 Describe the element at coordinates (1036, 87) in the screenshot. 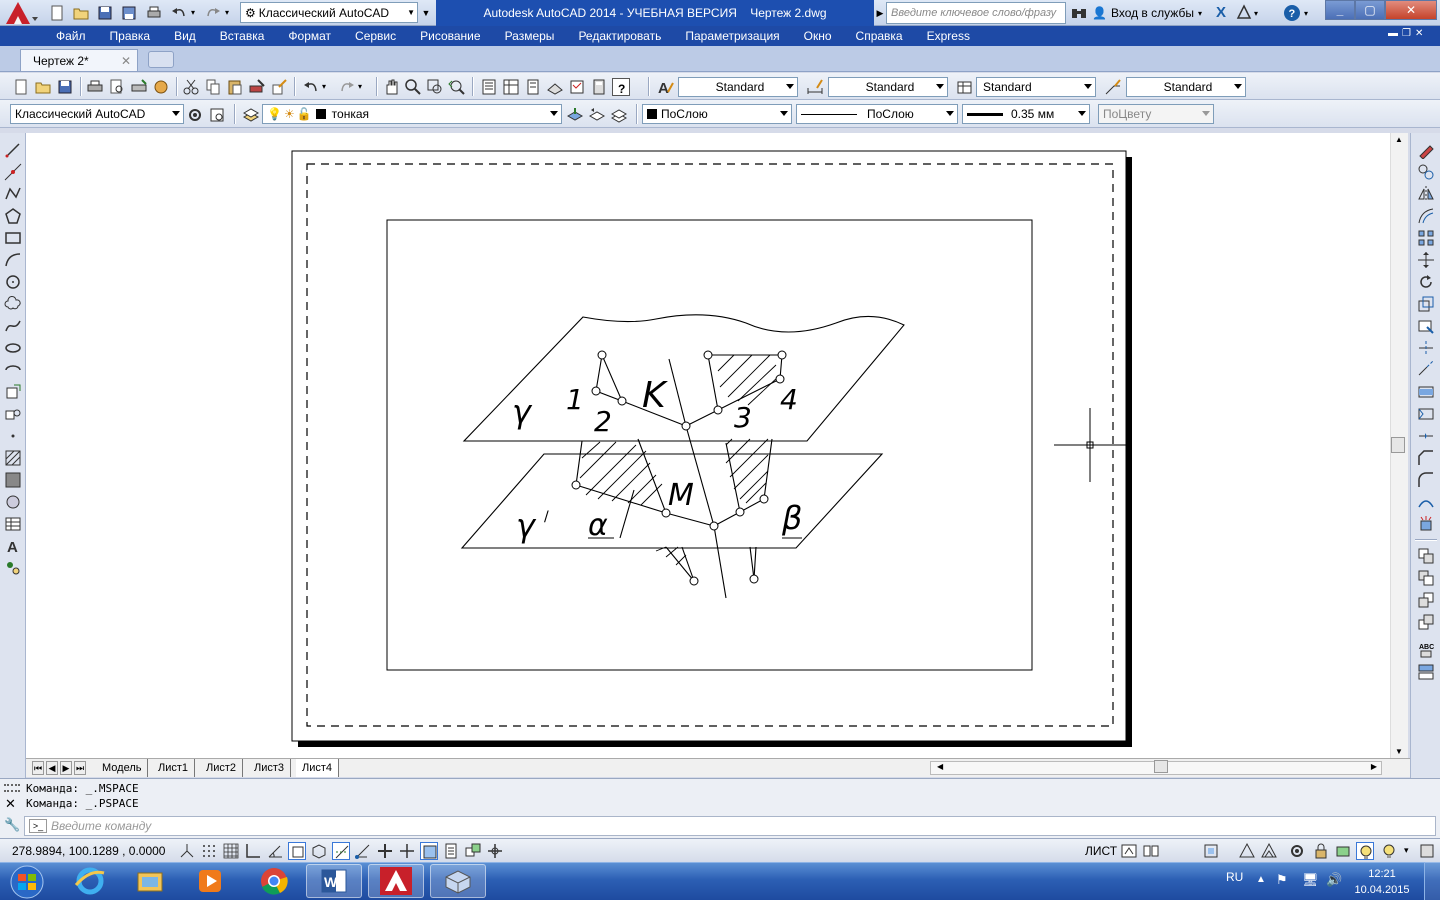

I see `table-style-select: Standard` at that location.